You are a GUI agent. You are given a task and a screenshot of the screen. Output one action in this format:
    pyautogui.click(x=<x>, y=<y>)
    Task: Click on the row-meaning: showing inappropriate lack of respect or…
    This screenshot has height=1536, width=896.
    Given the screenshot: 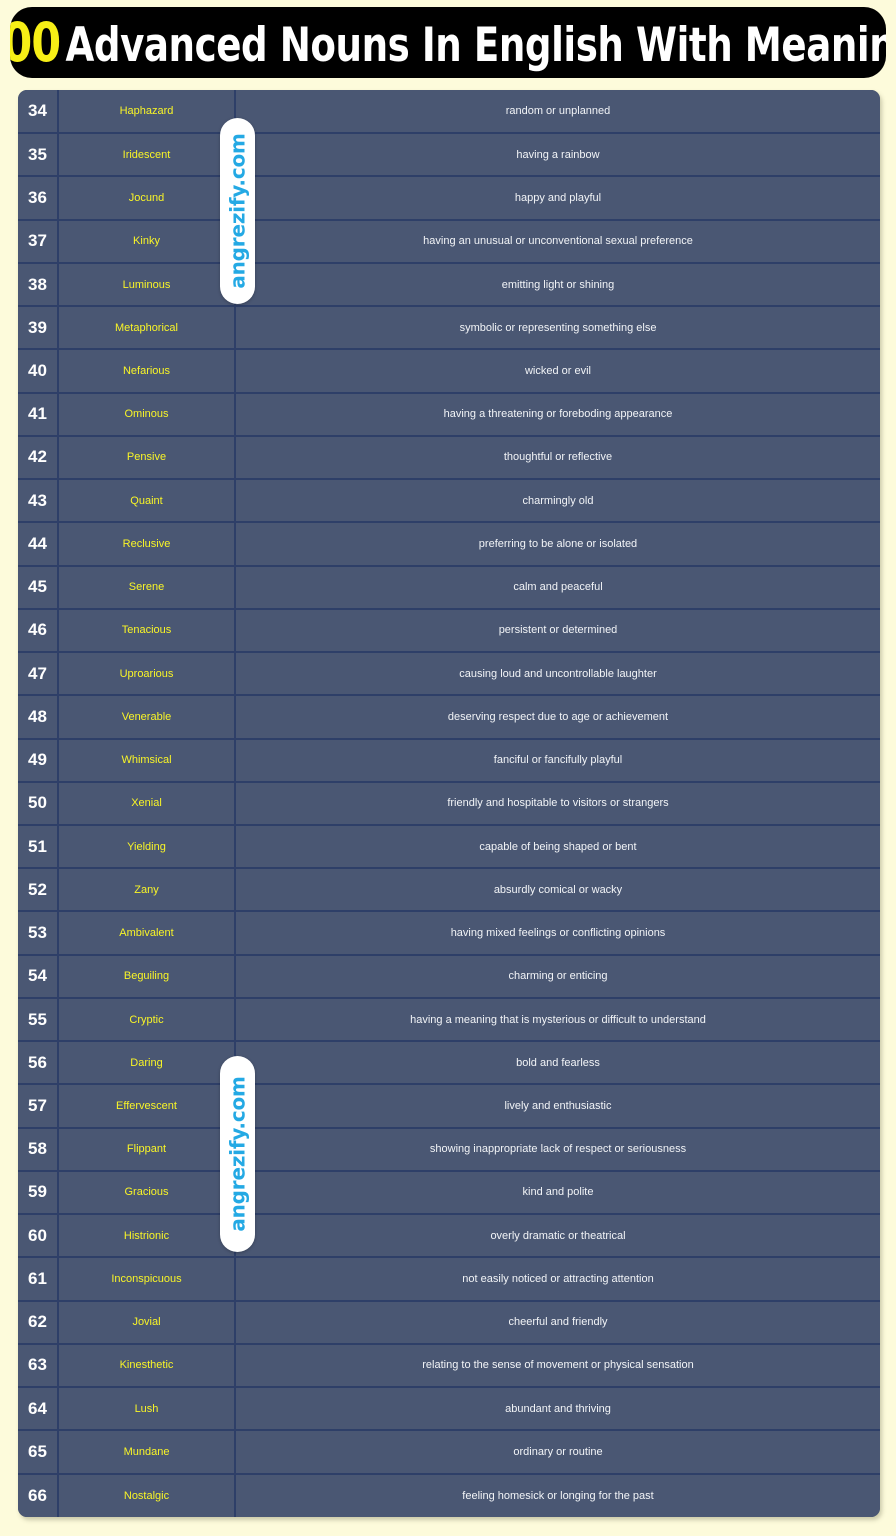 What is the action you would take?
    pyautogui.click(x=557, y=1149)
    